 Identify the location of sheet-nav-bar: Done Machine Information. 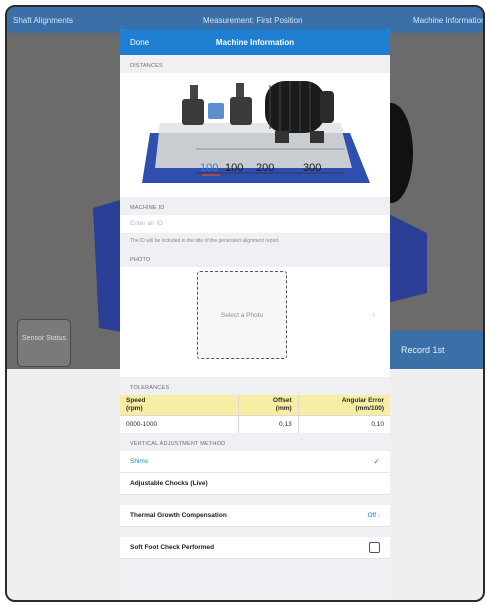
(255, 42).